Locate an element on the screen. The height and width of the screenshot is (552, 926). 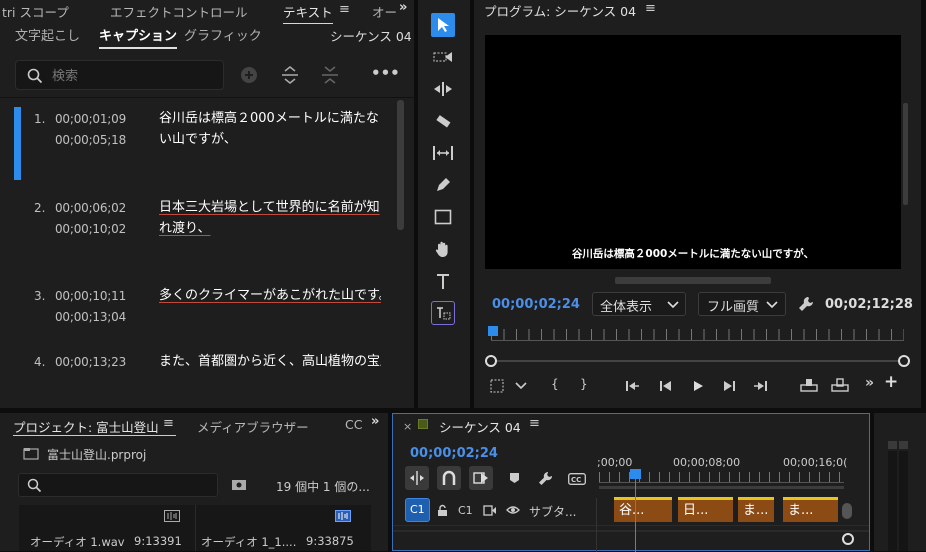
play-icon is located at coordinates (698, 386).